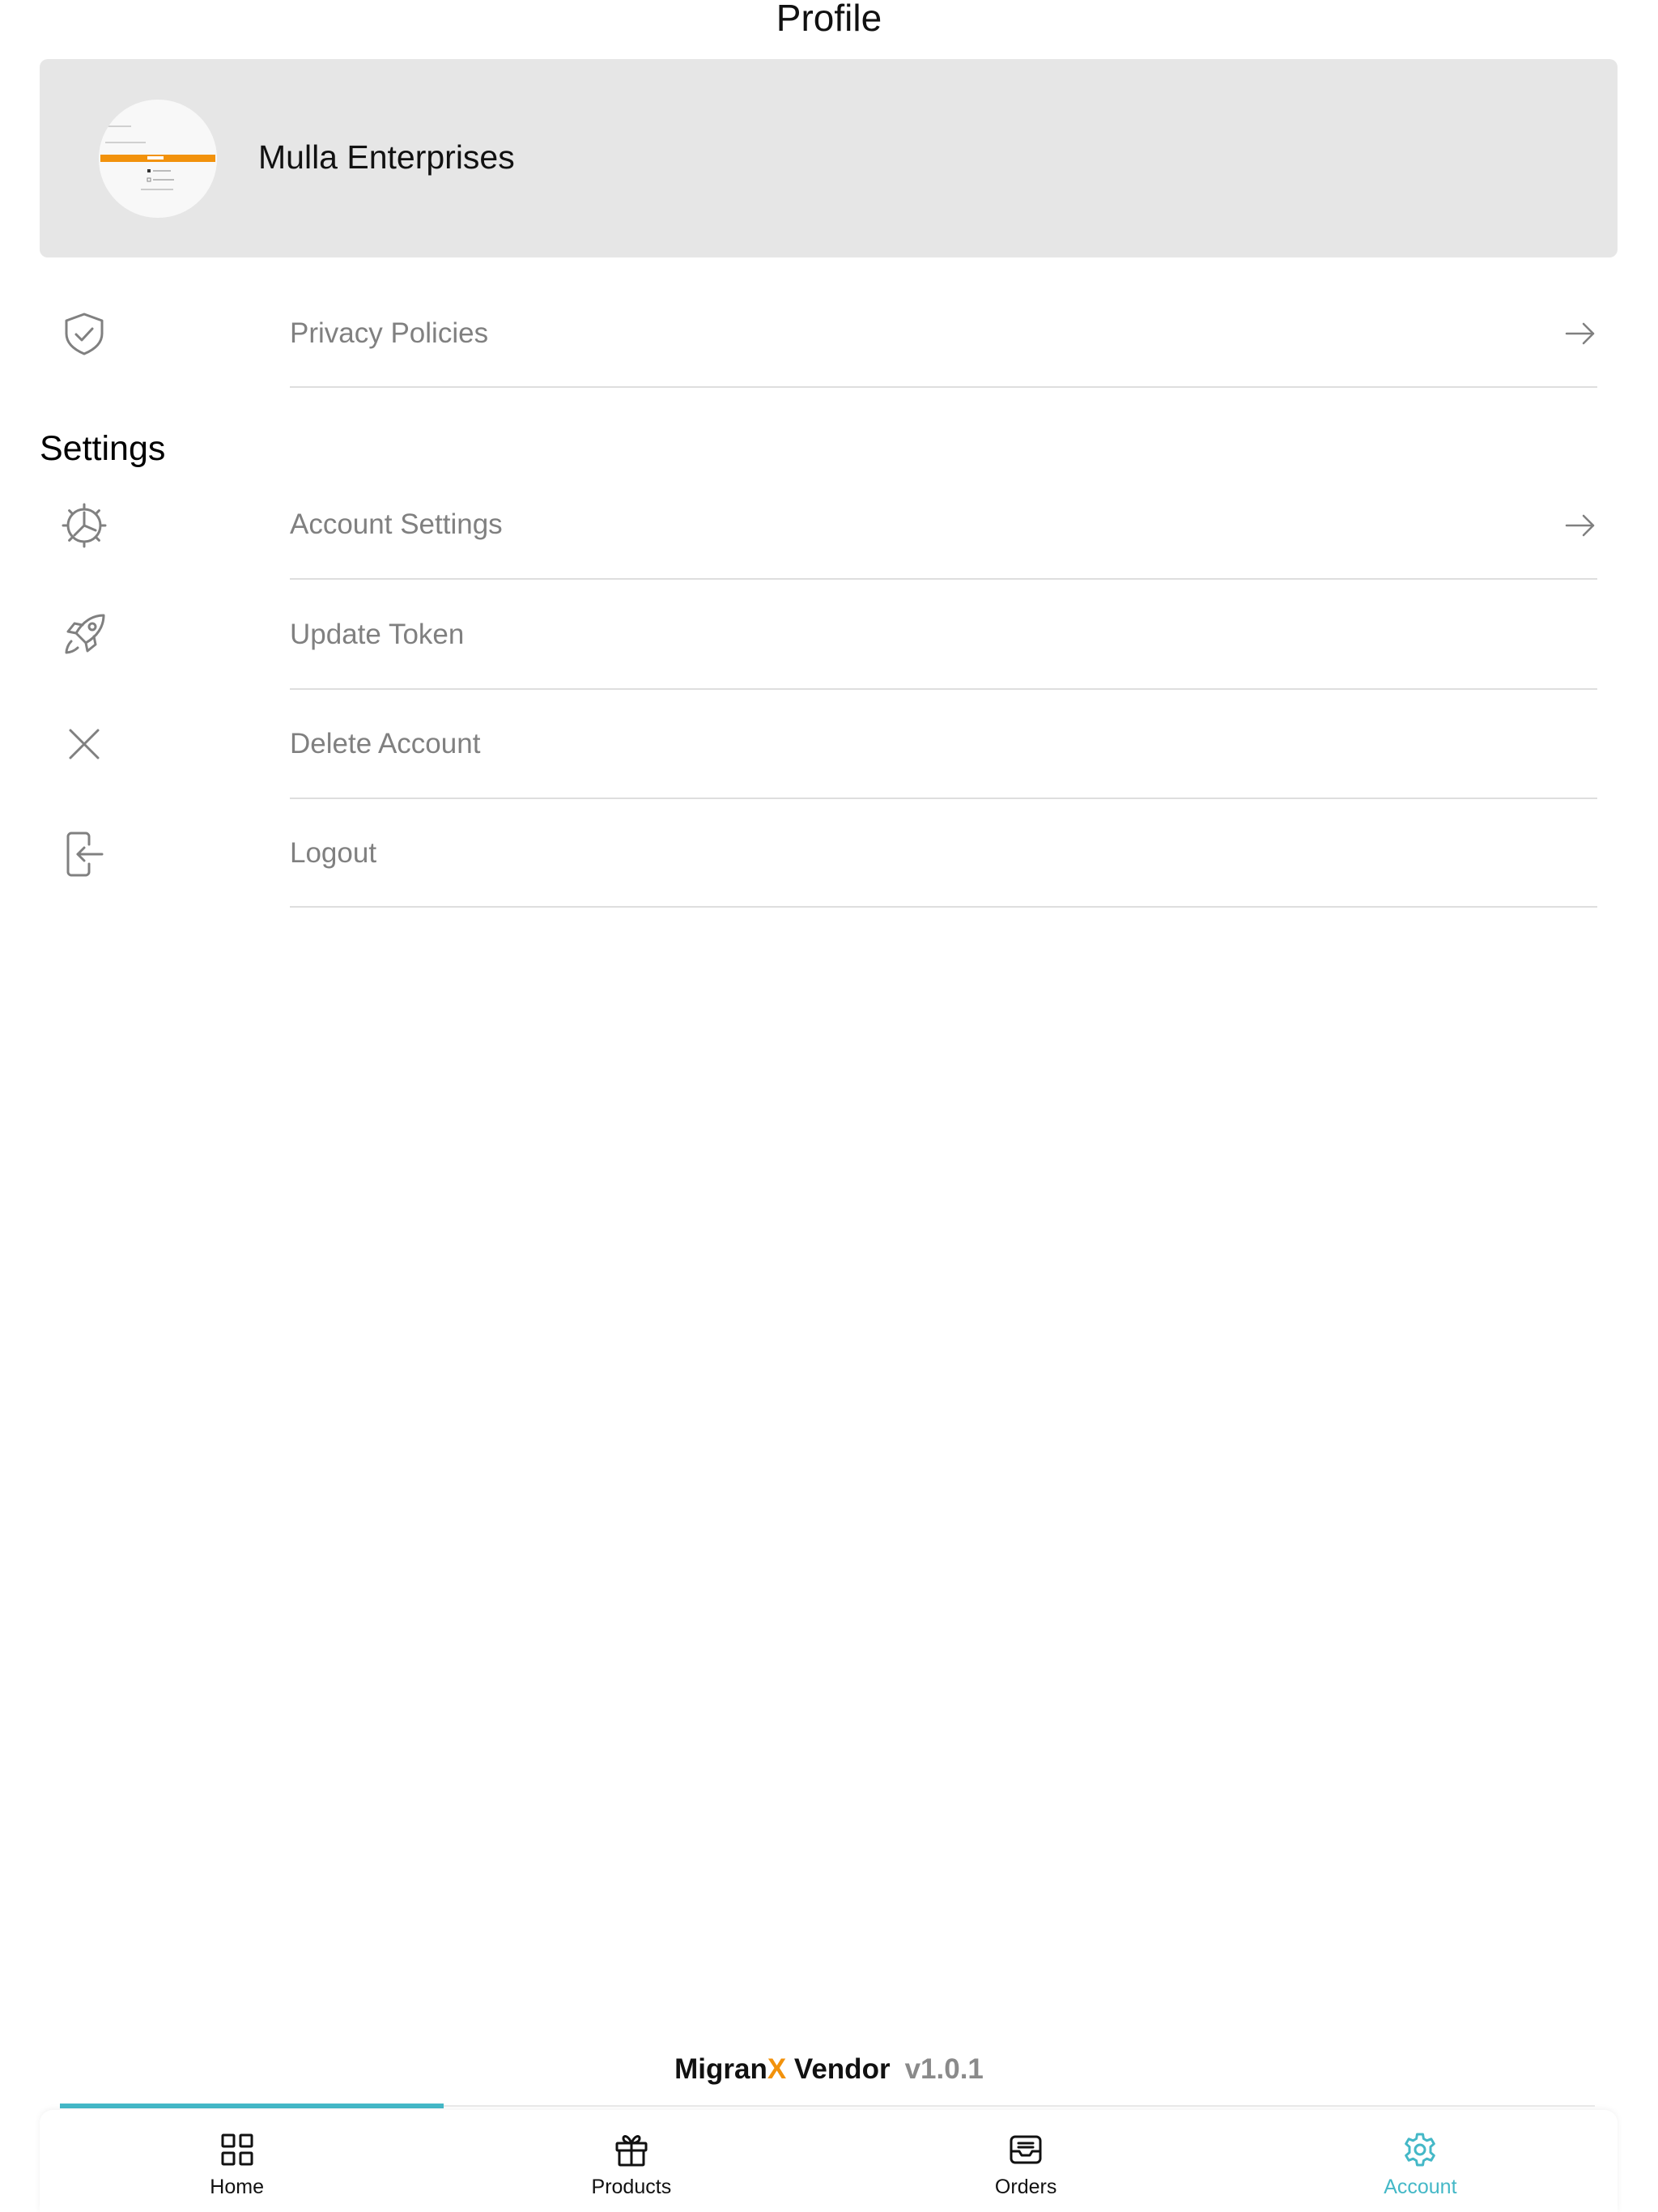 The image size is (1658, 2212). Describe the element at coordinates (237, 2149) in the screenshot. I see `grid-icon` at that location.